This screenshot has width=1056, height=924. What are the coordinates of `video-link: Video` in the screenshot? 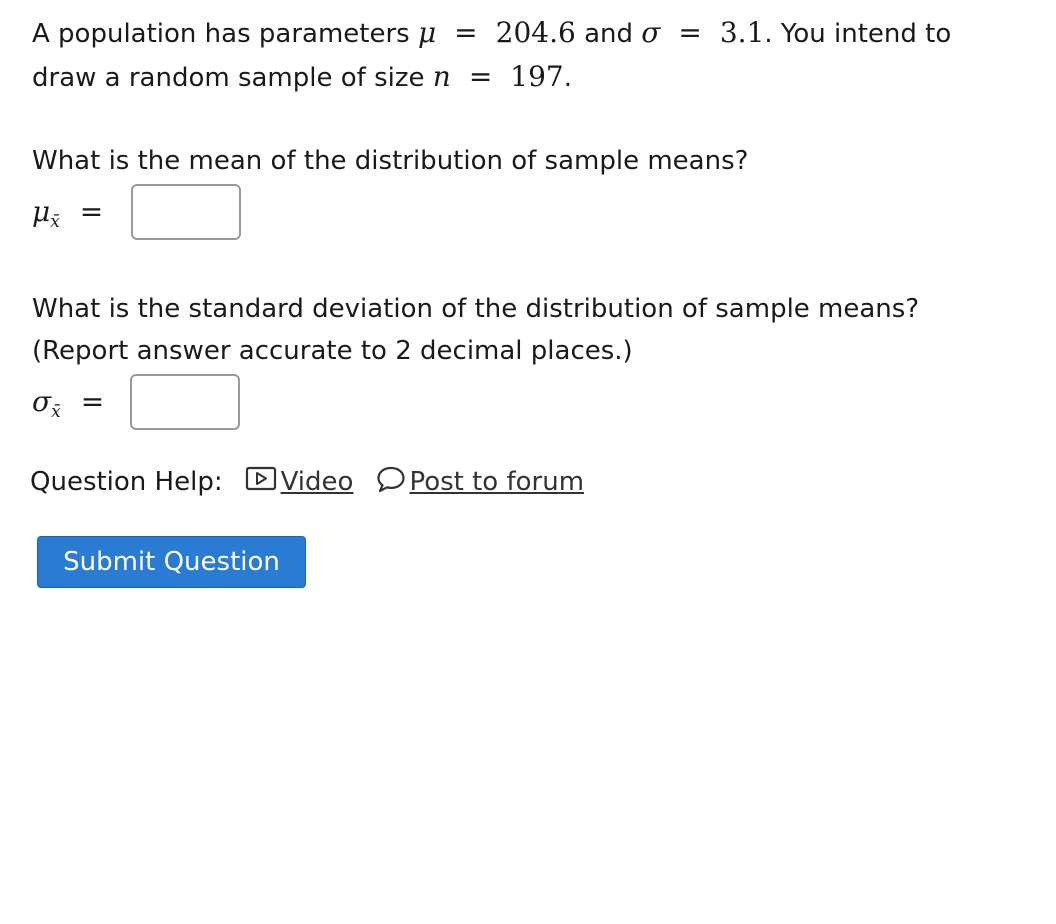 It's located at (299, 482).